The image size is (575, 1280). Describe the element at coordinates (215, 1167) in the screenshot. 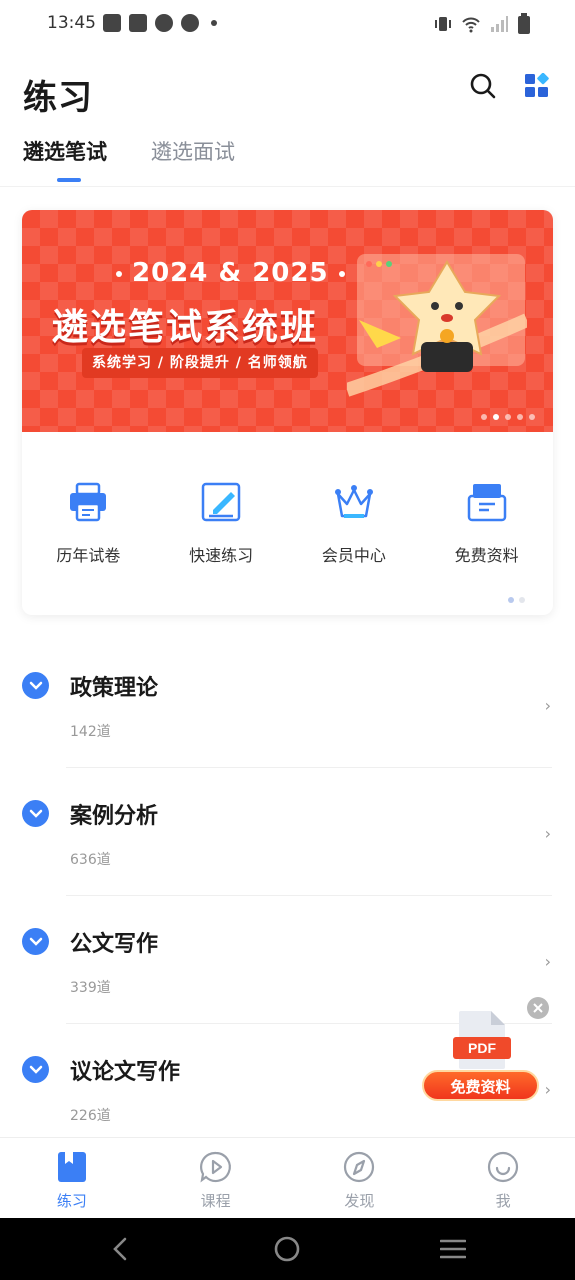

I see `play-bubble-icon` at that location.